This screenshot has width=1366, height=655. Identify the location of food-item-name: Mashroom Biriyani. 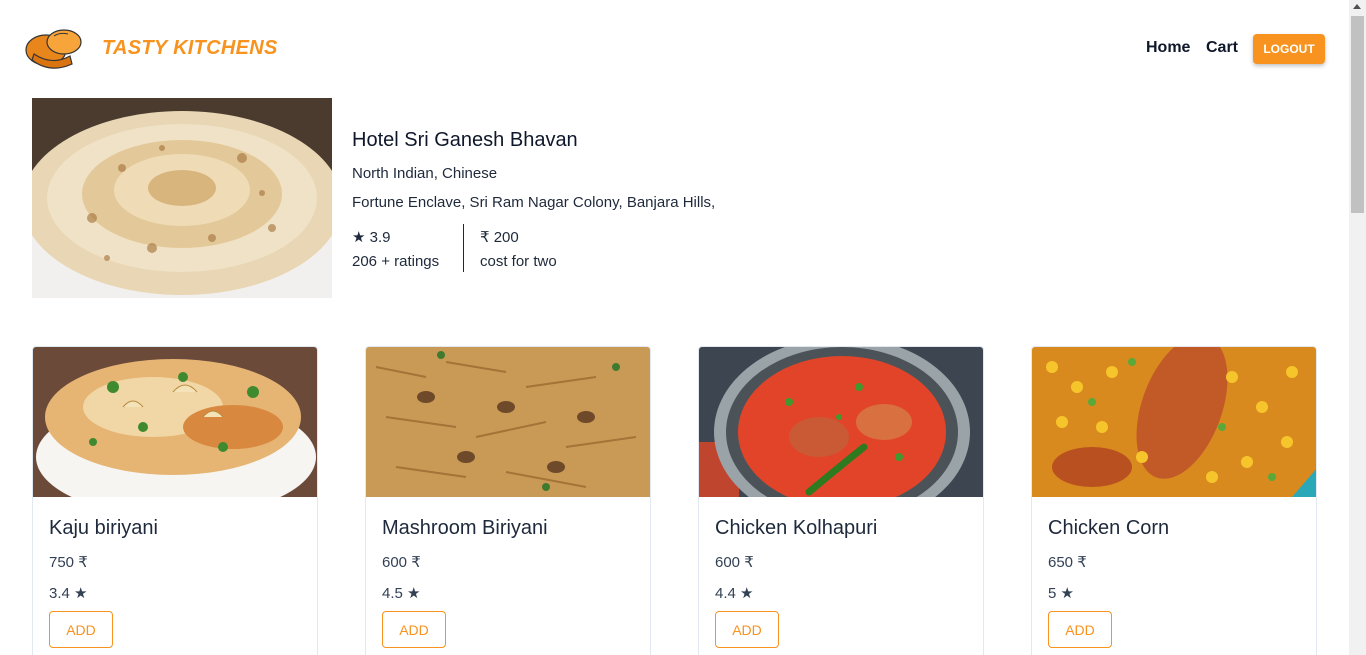
(465, 528).